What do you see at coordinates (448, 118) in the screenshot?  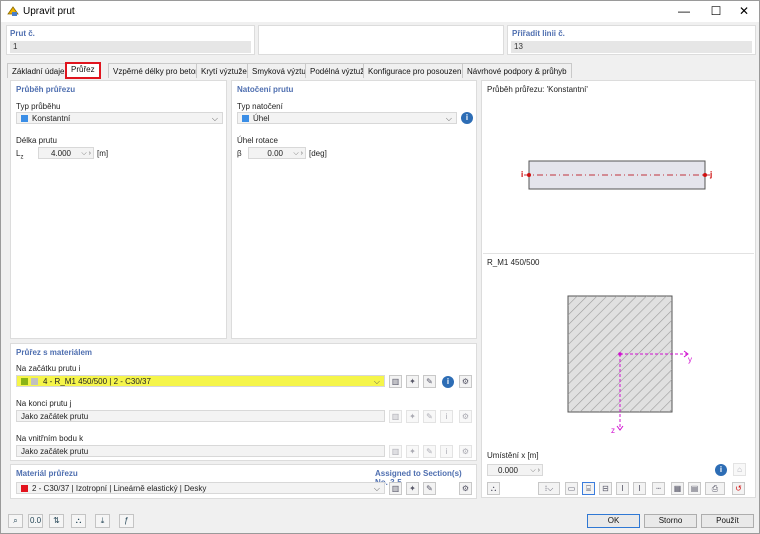 I see `chevron-down-icon: ⌵` at bounding box center [448, 118].